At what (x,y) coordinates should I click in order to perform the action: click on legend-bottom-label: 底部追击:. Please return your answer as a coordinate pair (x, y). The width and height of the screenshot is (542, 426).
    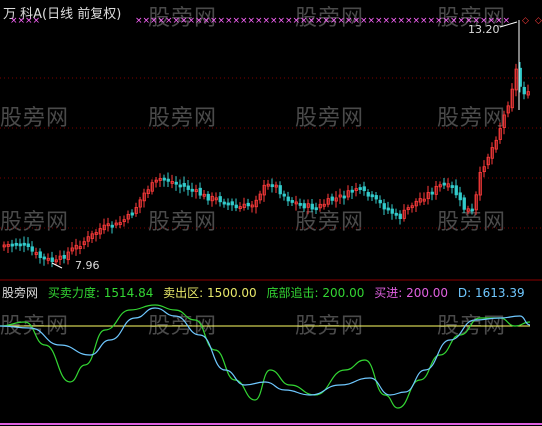
    Looking at the image, I should click on (292, 293).